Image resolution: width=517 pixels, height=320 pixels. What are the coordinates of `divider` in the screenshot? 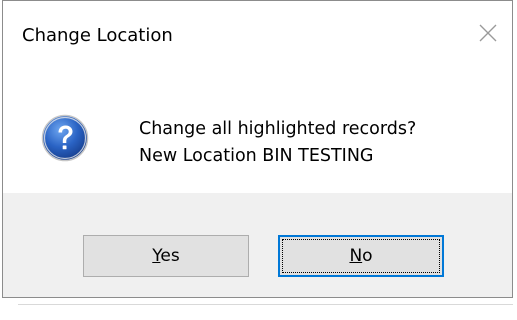 It's located at (265, 304).